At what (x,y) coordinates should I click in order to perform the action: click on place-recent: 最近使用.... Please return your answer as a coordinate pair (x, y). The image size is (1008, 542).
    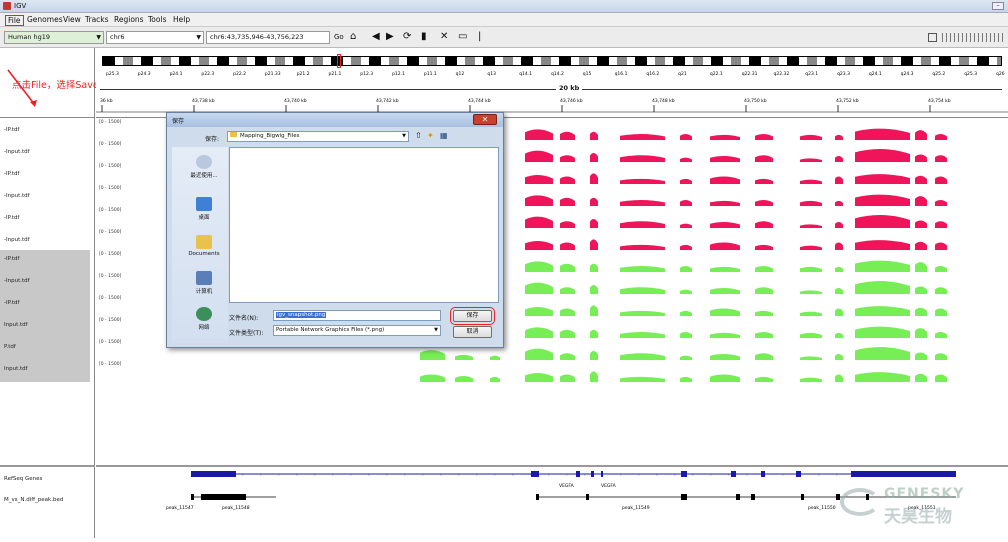
    Looking at the image, I should click on (204, 167).